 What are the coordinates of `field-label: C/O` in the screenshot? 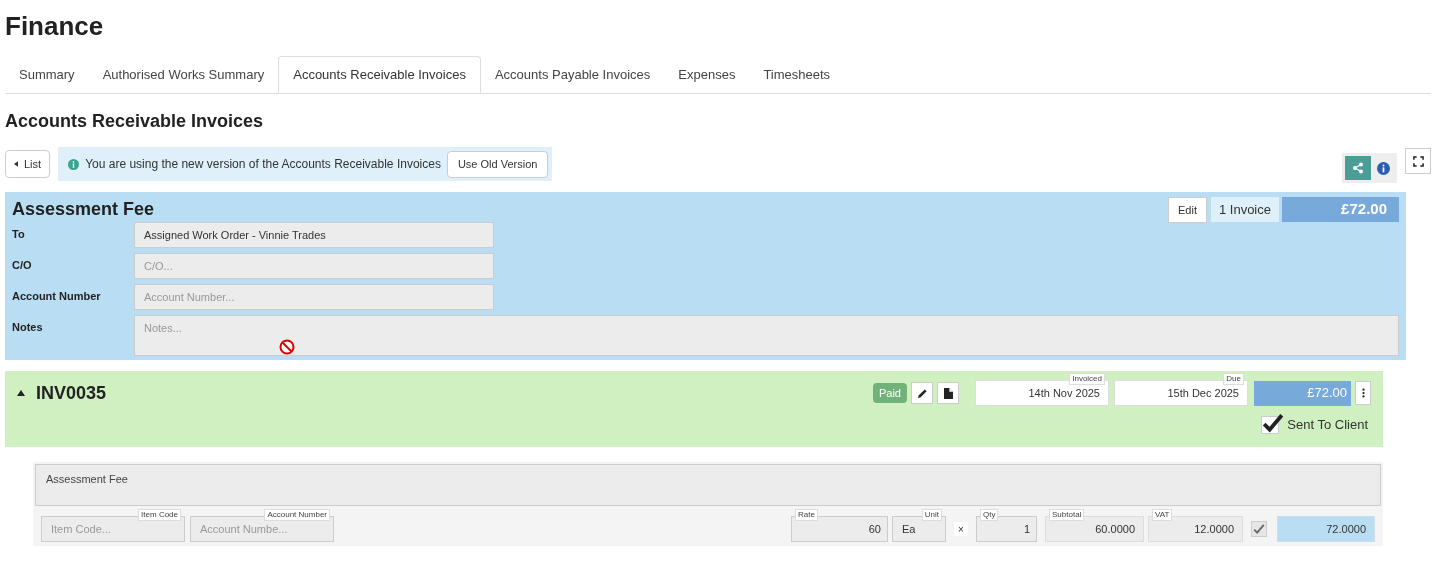 It's located at (22, 265).